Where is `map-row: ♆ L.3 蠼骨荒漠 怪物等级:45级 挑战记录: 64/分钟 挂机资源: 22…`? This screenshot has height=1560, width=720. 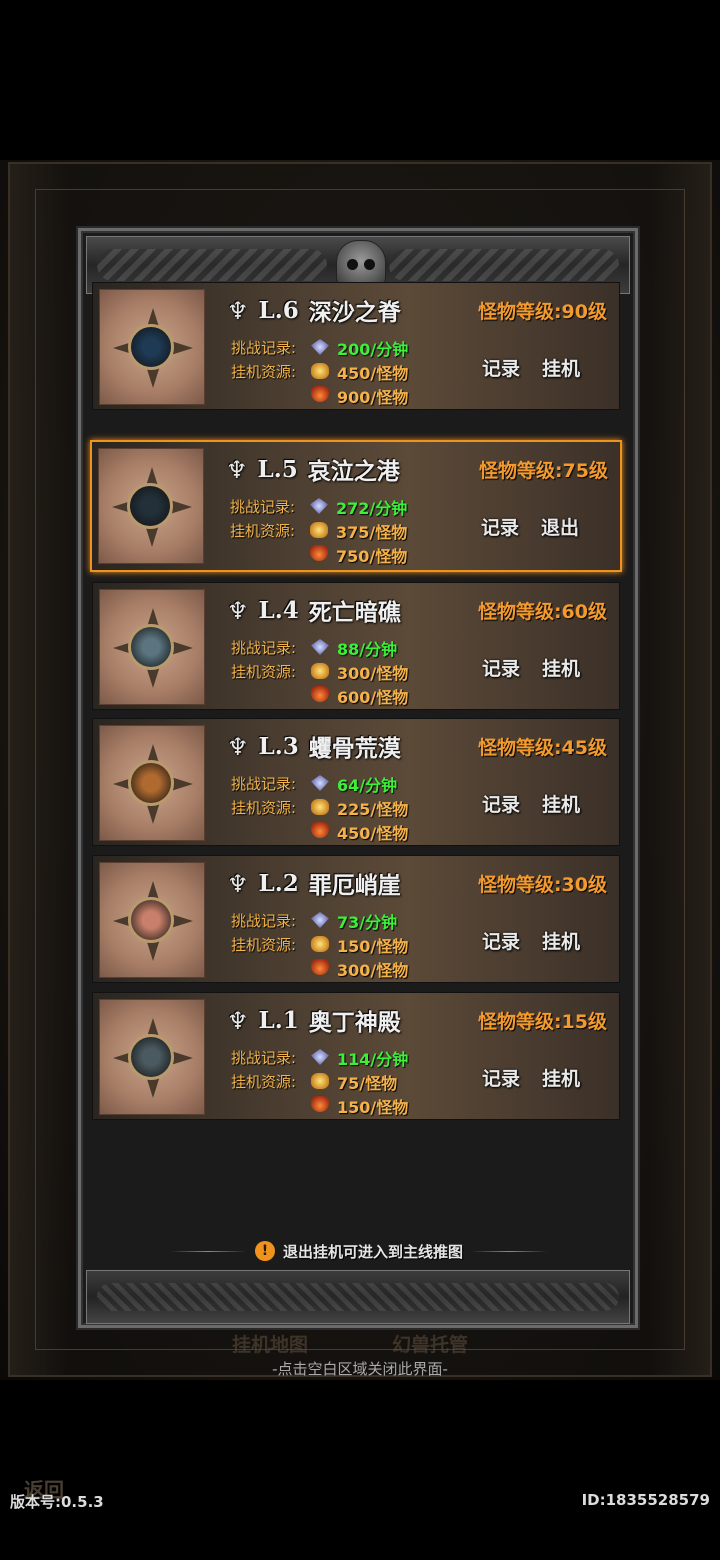 map-row: ♆ L.3 蠼骨荒漠 怪物等级:45级 挑战记录: 64/分钟 挂机资源: 22… is located at coordinates (356, 782).